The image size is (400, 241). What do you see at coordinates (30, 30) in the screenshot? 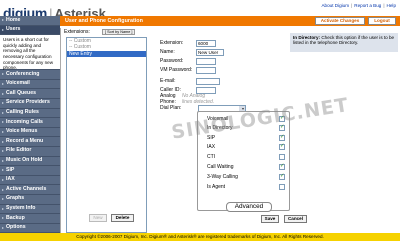
I see `sidebar-item-users: Users` at bounding box center [30, 30].